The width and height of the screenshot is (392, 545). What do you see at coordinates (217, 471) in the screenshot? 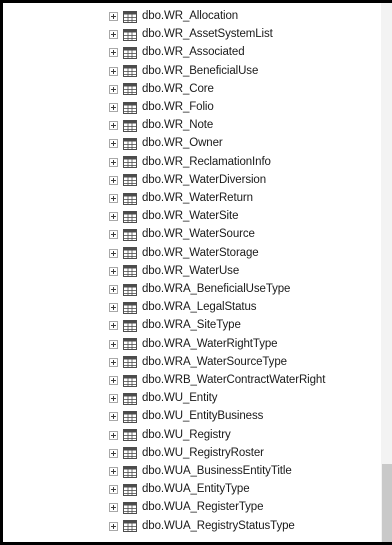
I see `table-name-label: dbo.WUA_BusinessEntityTitle` at bounding box center [217, 471].